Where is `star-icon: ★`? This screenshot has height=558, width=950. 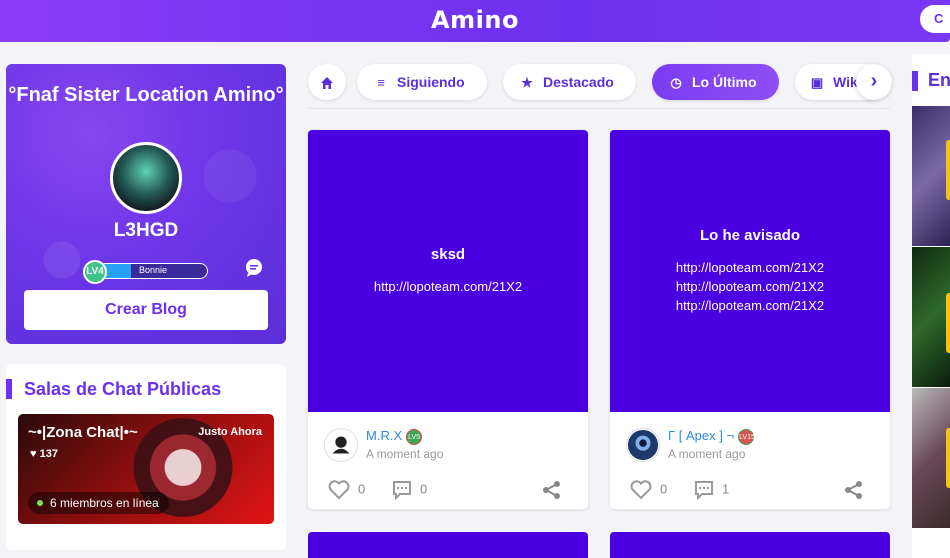 star-icon: ★ is located at coordinates (527, 82).